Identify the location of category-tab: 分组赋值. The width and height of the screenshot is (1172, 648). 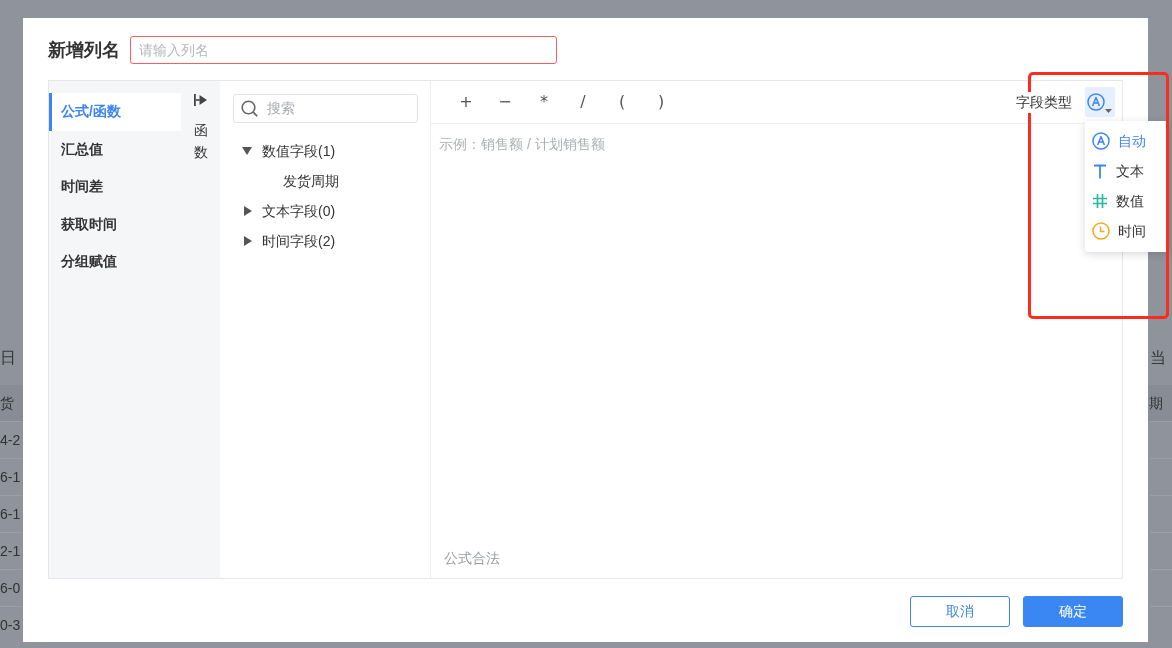
(115, 262).